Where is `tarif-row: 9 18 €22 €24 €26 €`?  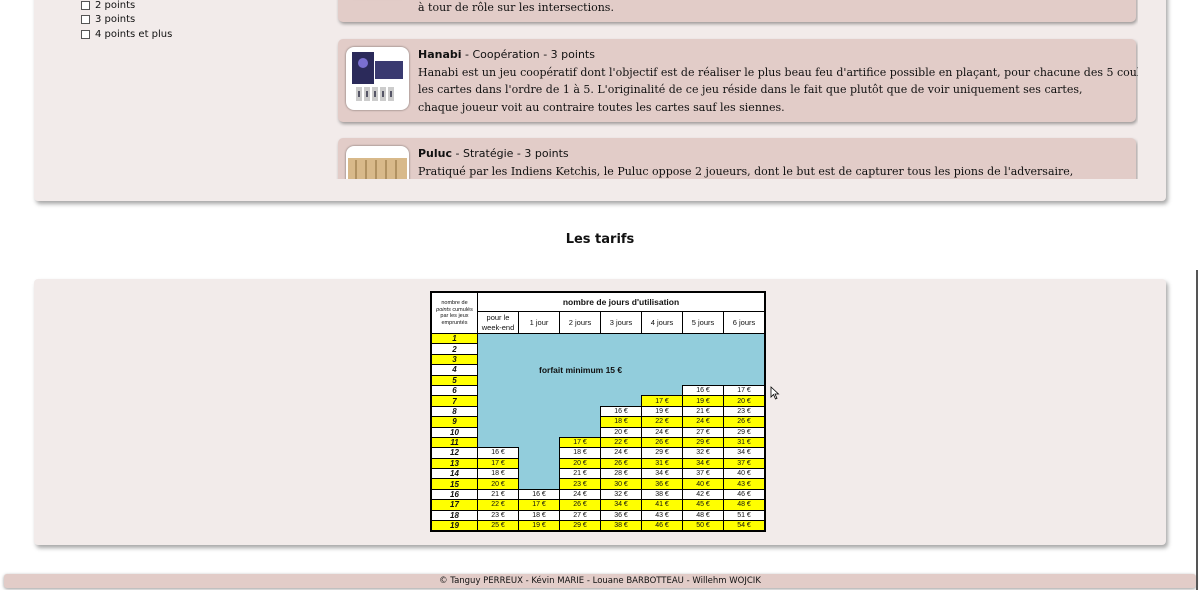
tarif-row: 9 18 €22 €24 €26 € is located at coordinates (598, 422).